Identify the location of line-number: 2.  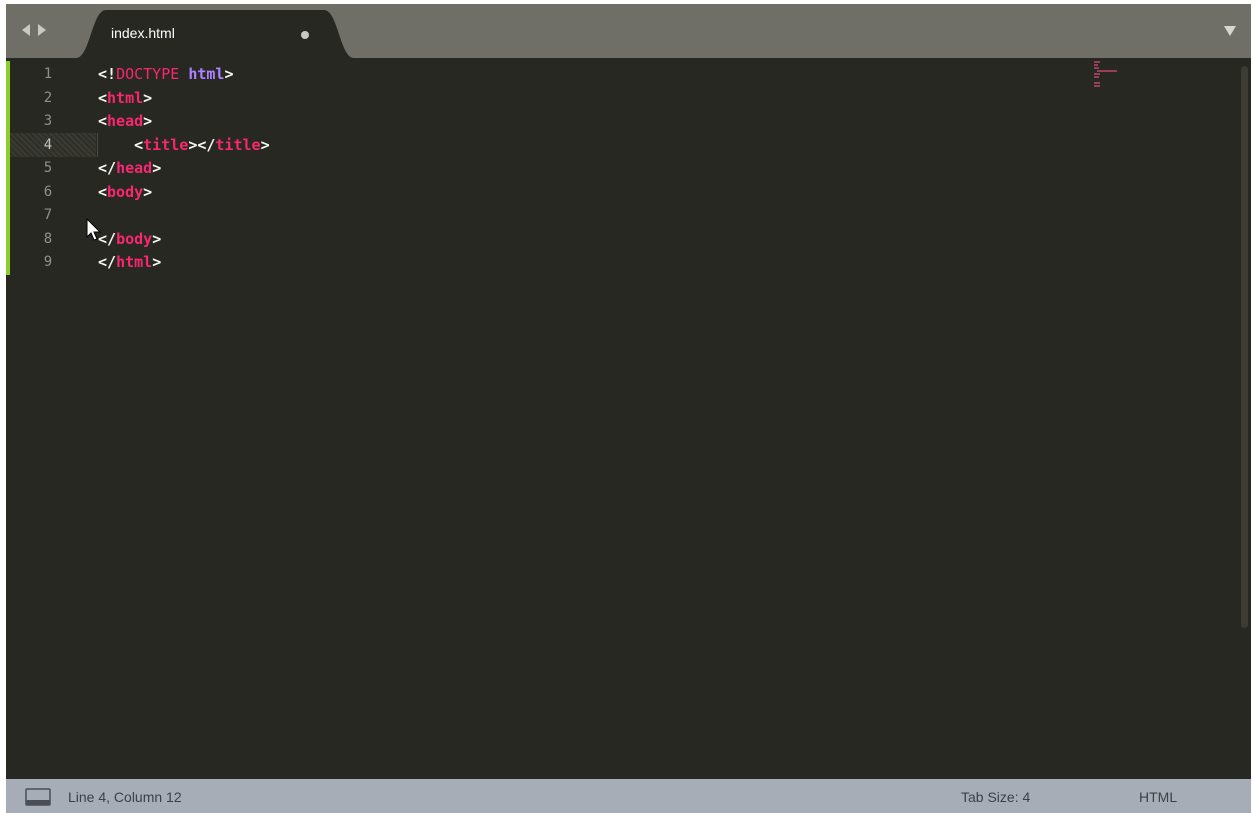
(48, 97).